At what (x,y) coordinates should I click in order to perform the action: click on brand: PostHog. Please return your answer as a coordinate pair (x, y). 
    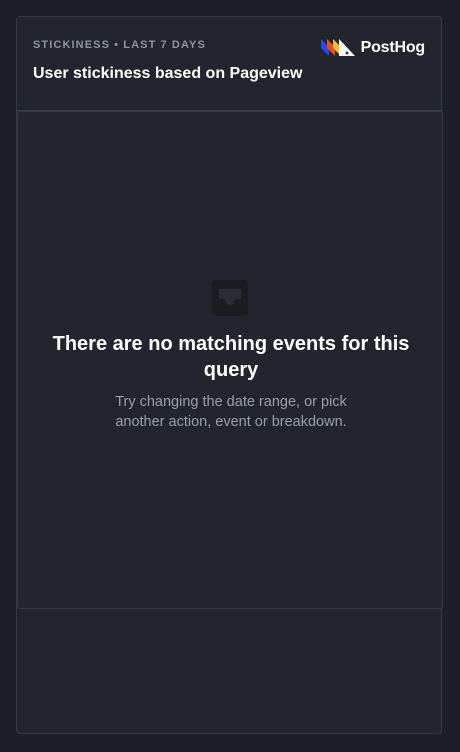
    Looking at the image, I should click on (373, 48).